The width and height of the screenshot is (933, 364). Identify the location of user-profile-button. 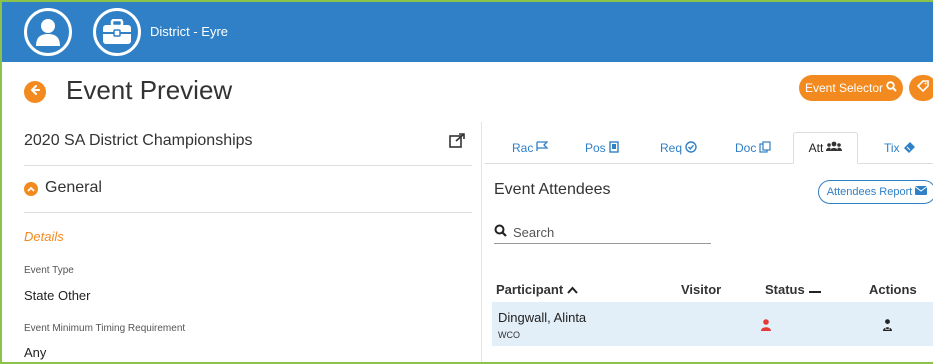
(48, 32).